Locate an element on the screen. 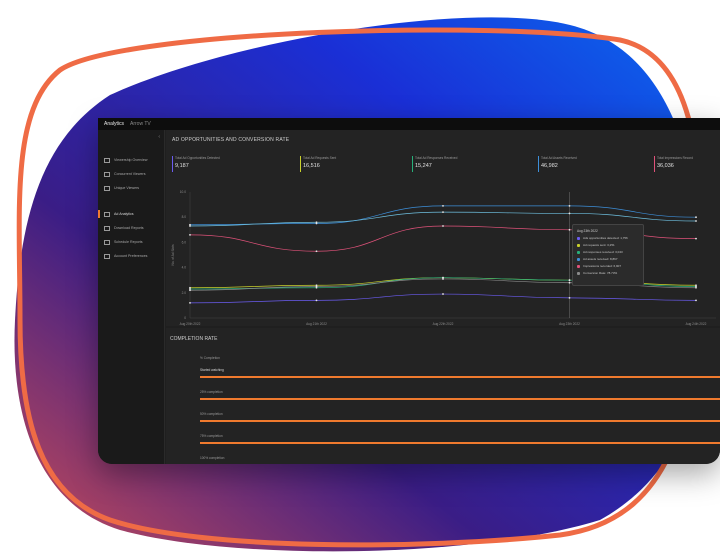 The width and height of the screenshot is (720, 560). top-bar: Analytics Arrow TV is located at coordinates (409, 124).